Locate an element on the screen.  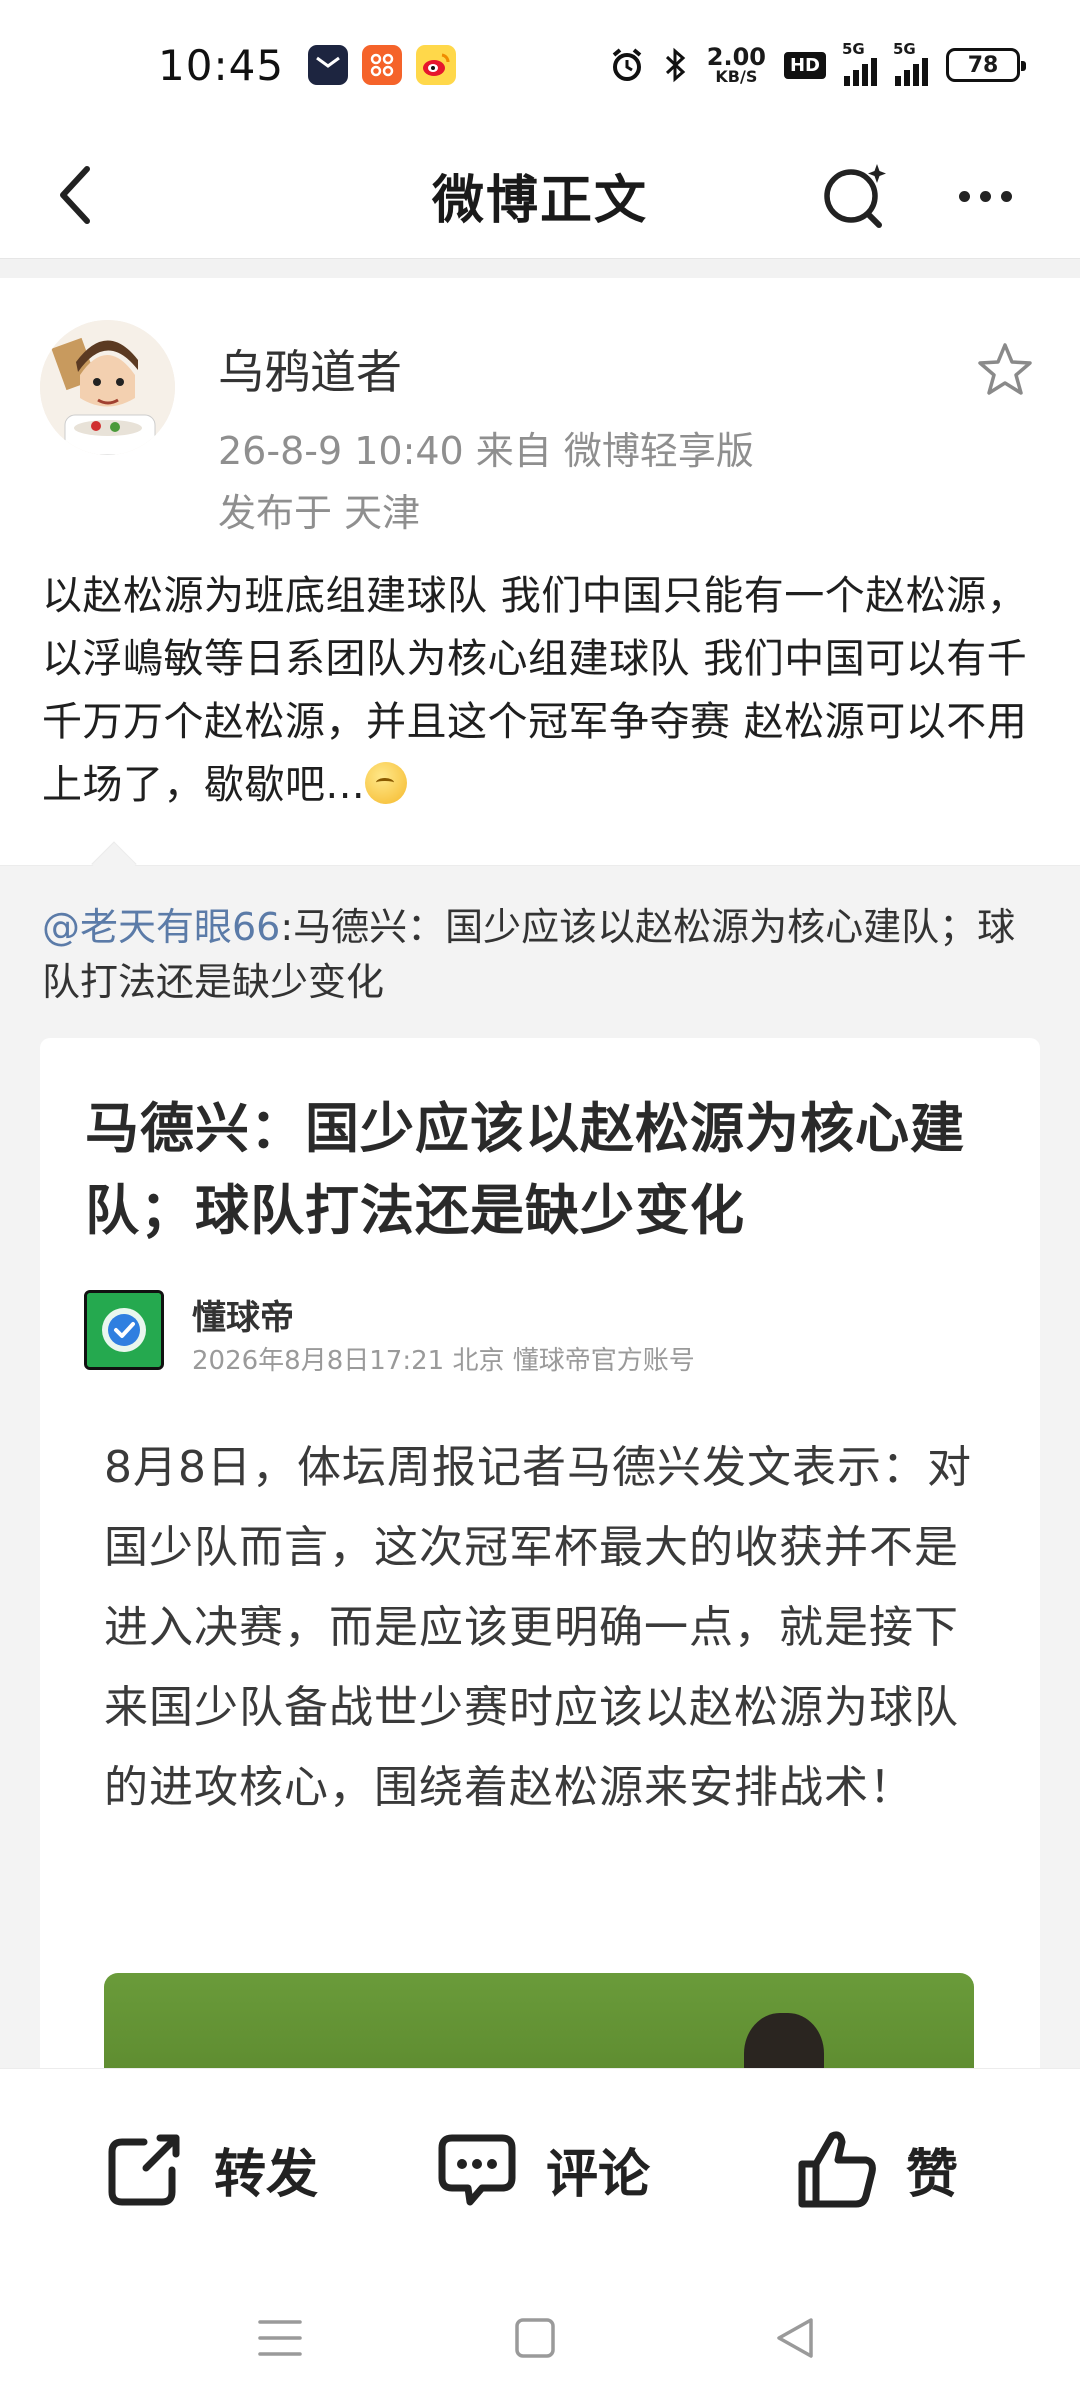
source-name: 懂球帝 is located at coordinates (243, 1318).